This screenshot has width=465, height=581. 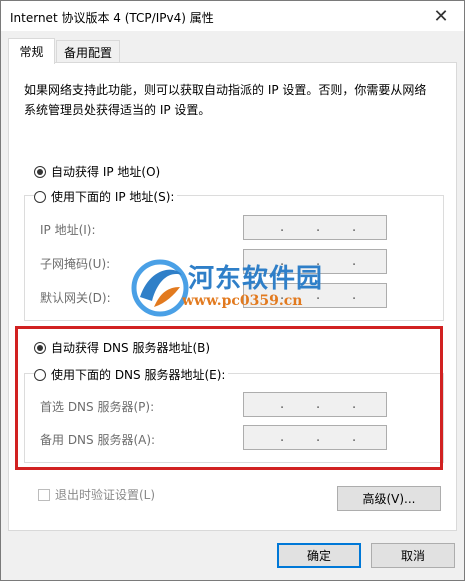 What do you see at coordinates (113, 197) in the screenshot?
I see `radio-manual-ip-label: 使用下面的 IP 地址(S):` at bounding box center [113, 197].